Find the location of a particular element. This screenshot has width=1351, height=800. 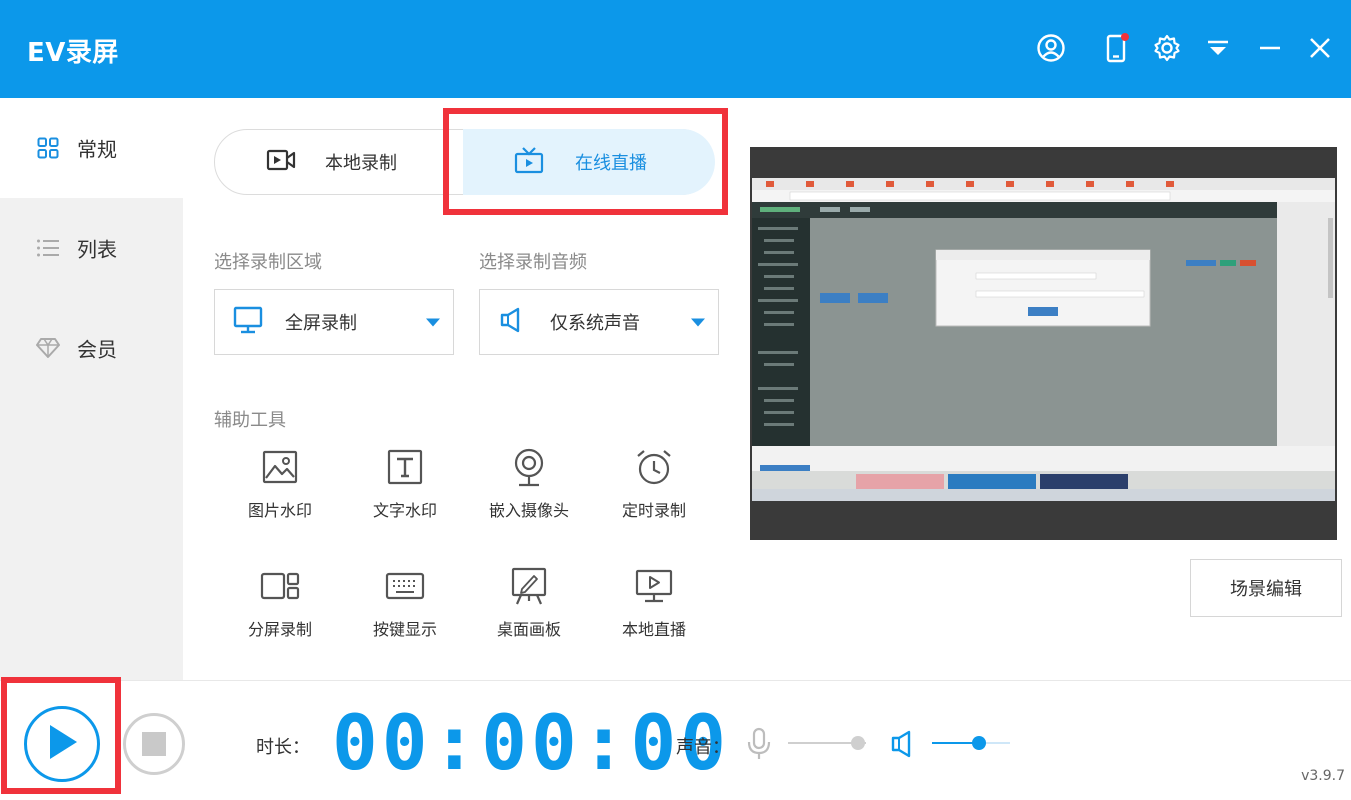

record-audio-value: 仅系统声音 is located at coordinates (595, 323).